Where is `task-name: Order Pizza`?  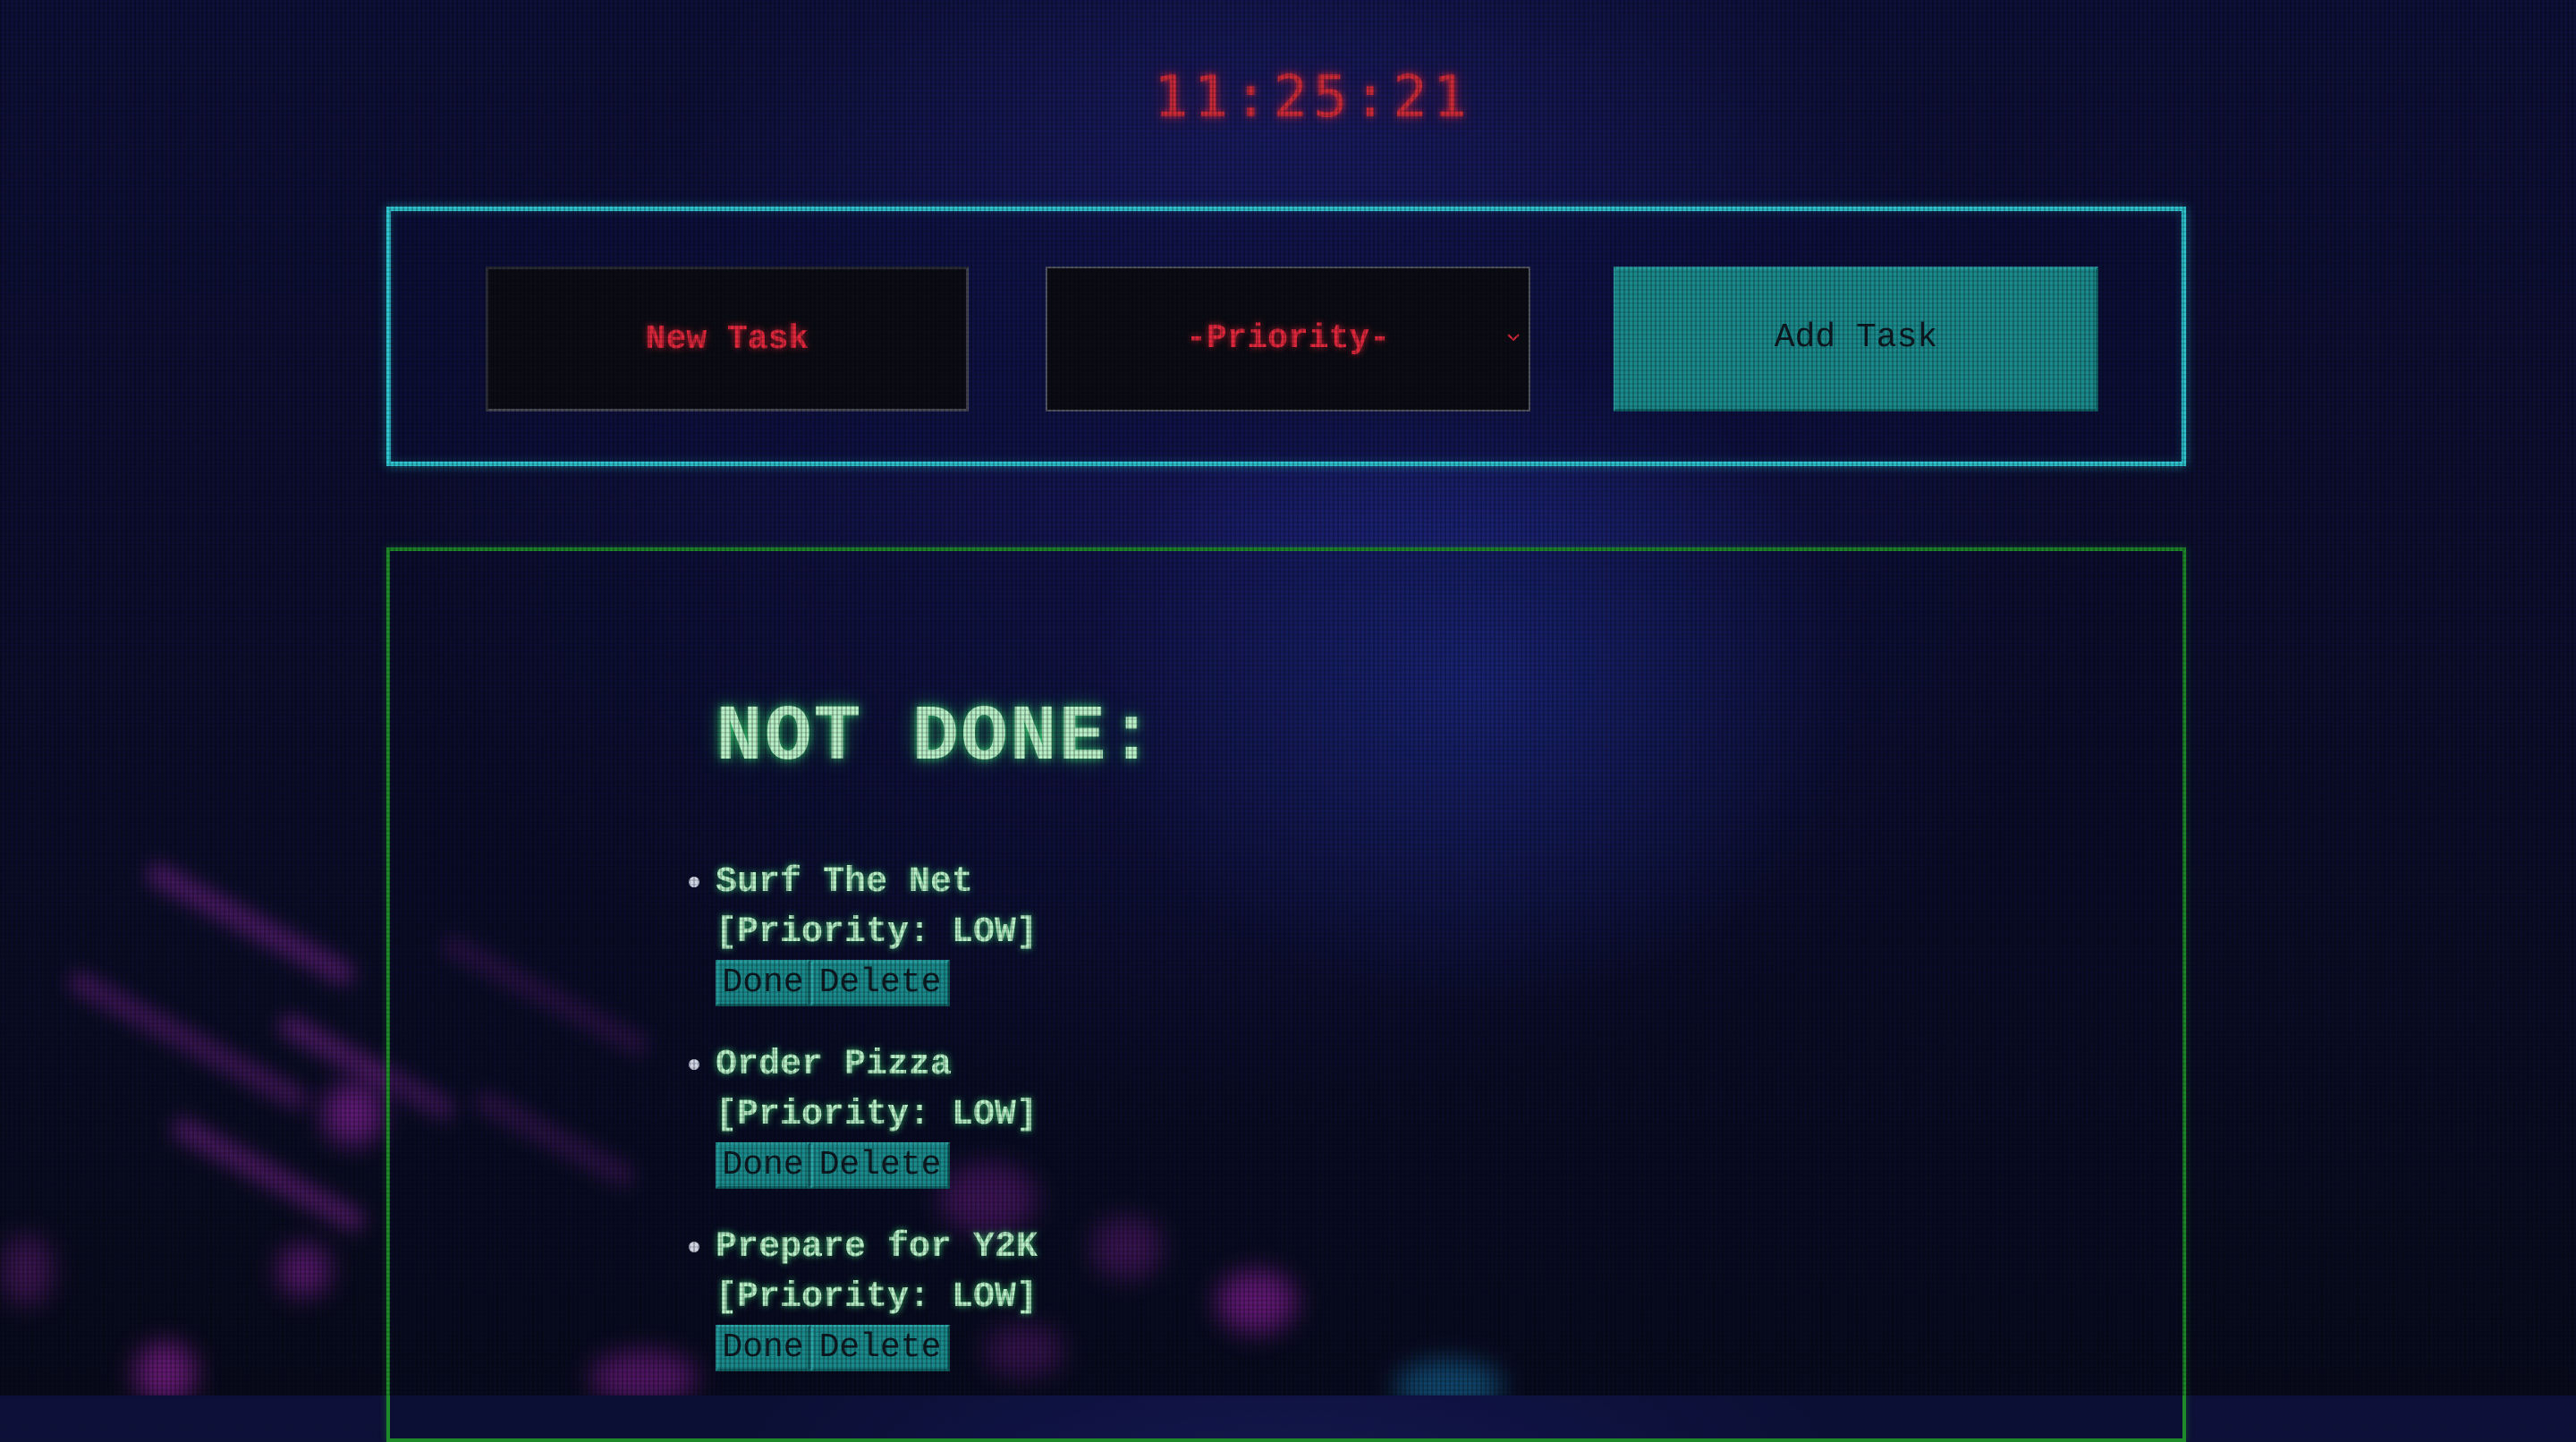 task-name: Order Pizza is located at coordinates (834, 1065).